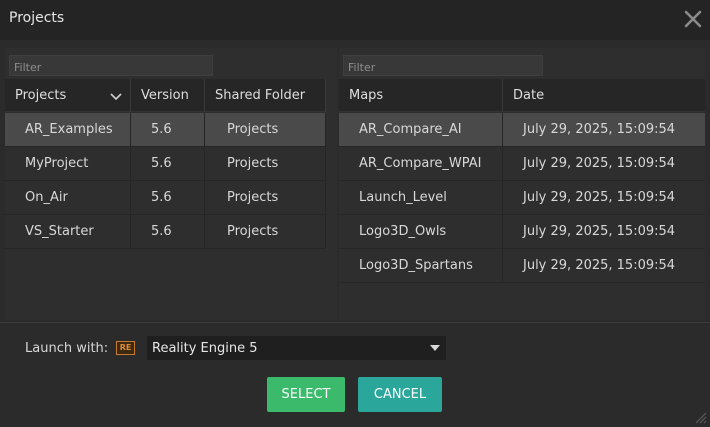 The height and width of the screenshot is (427, 710). Describe the element at coordinates (421, 232) in the screenshot. I see `map-name: Logo3D_Owls` at that location.